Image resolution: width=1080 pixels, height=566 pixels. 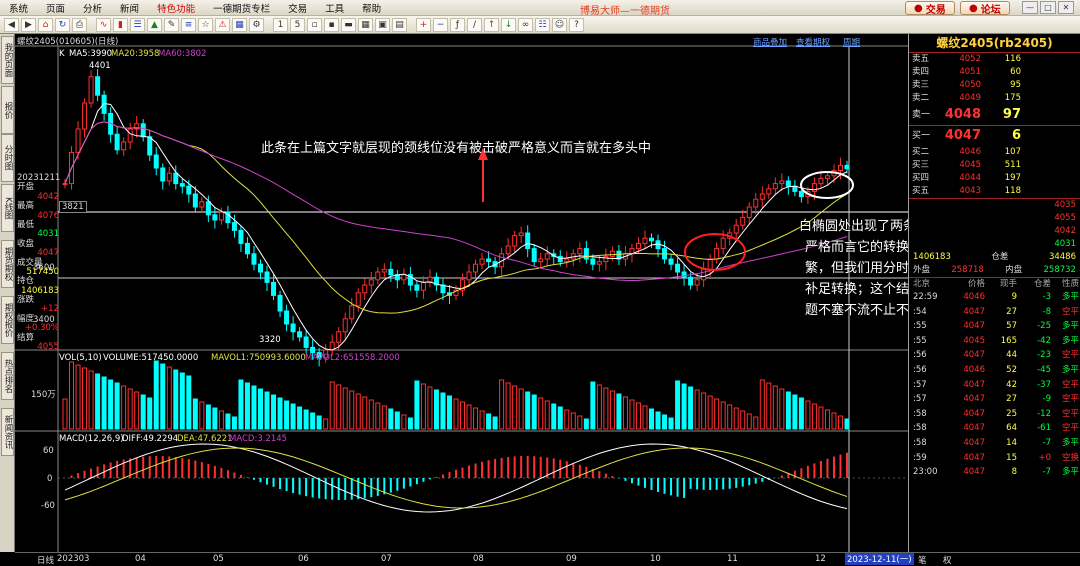 What do you see at coordinates (30, 262) in the screenshot?
I see `quote-label-5: 成交量` at bounding box center [30, 262].